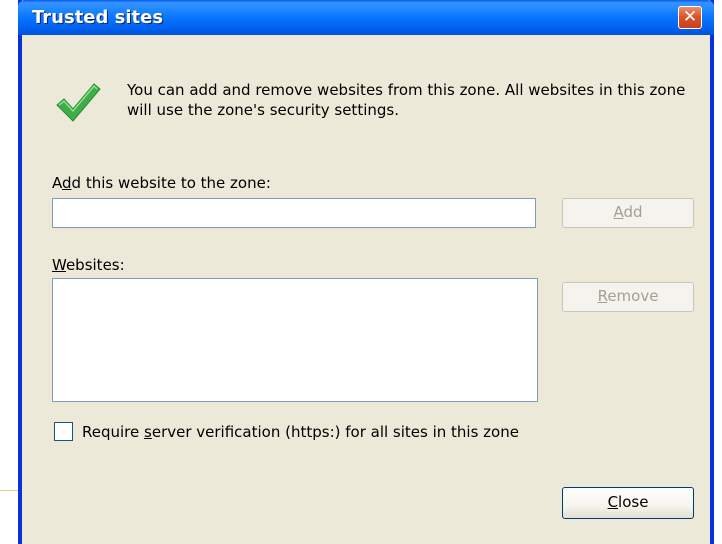 This screenshot has width=722, height=544. I want to click on require-verification-checkbox, so click(63, 431).